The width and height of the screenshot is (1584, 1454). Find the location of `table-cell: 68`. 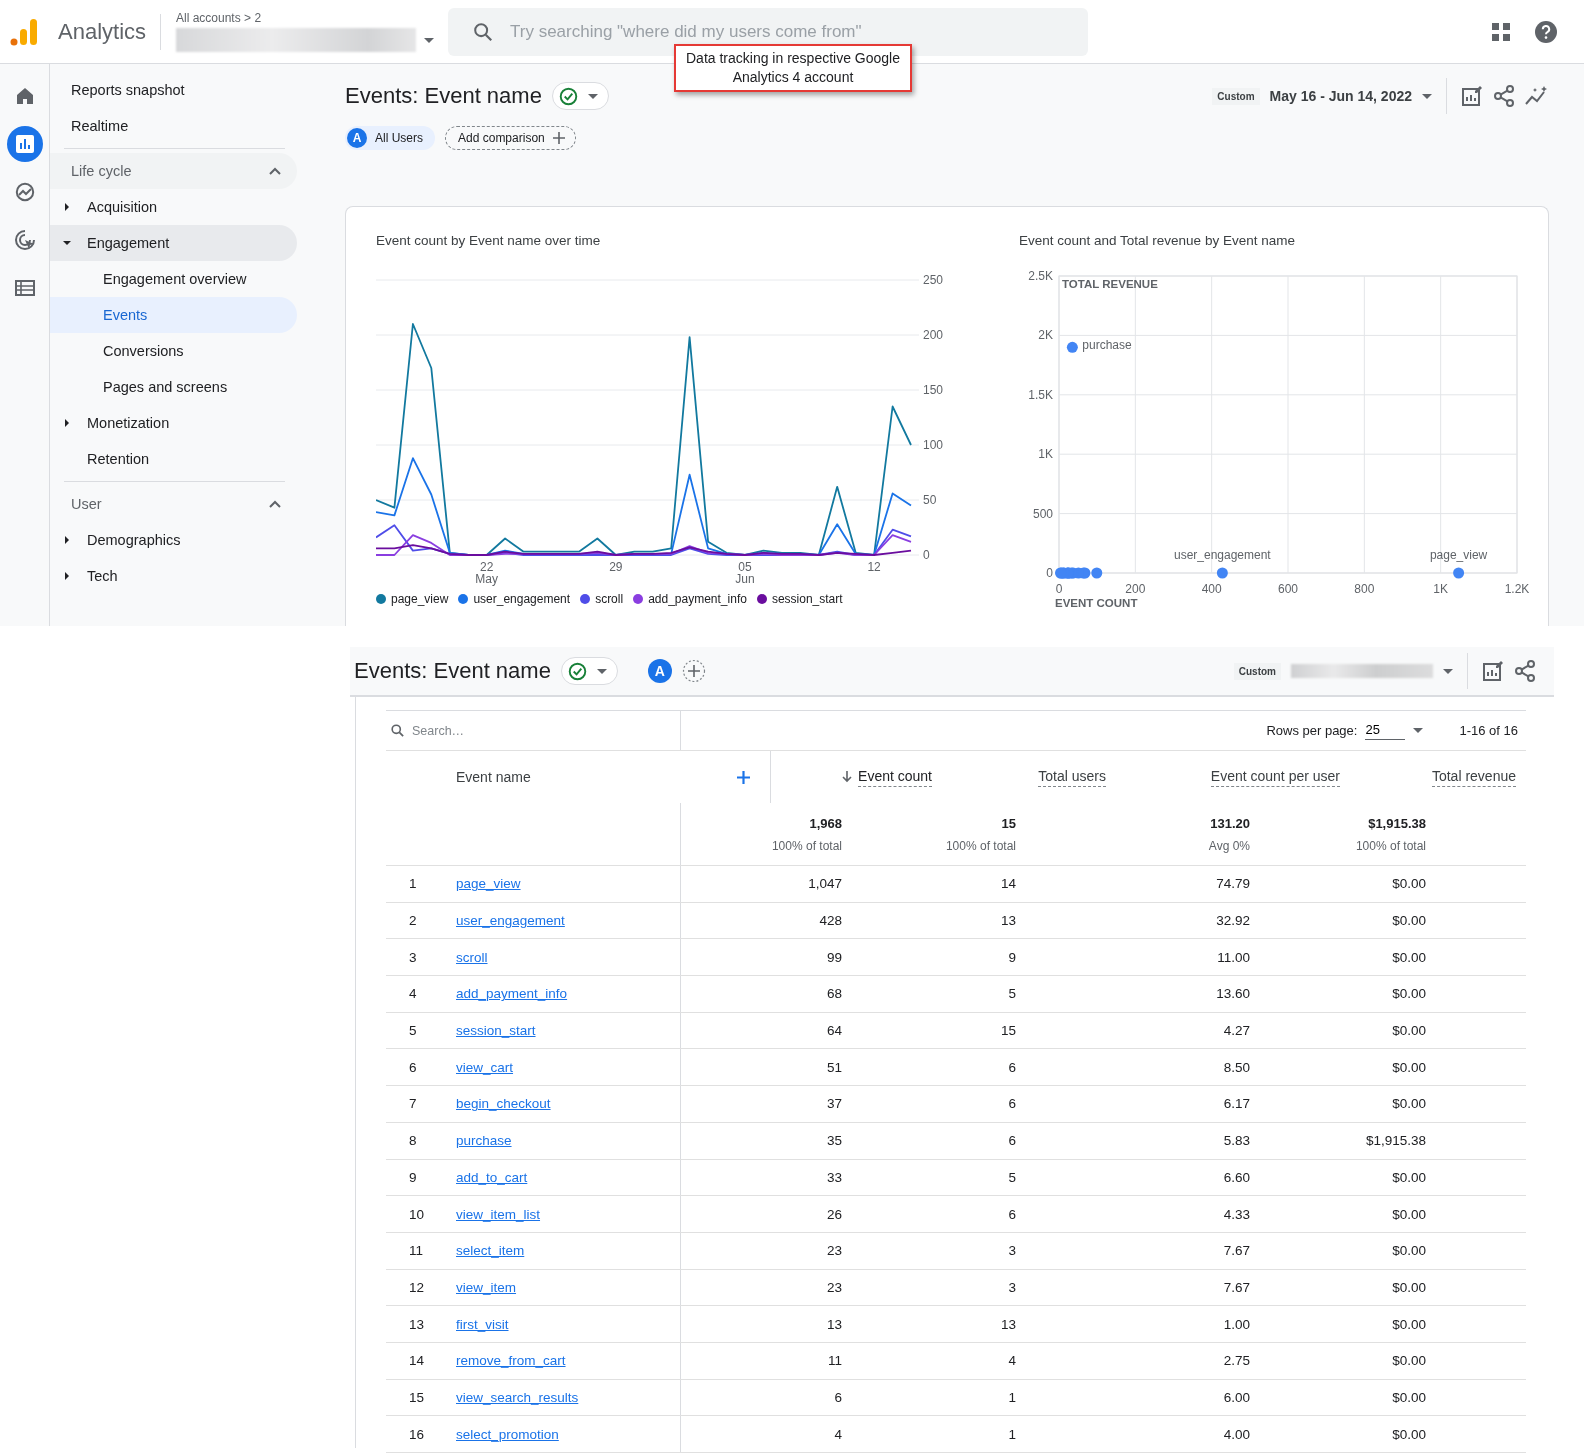

table-cell: 68 is located at coordinates (834, 994).